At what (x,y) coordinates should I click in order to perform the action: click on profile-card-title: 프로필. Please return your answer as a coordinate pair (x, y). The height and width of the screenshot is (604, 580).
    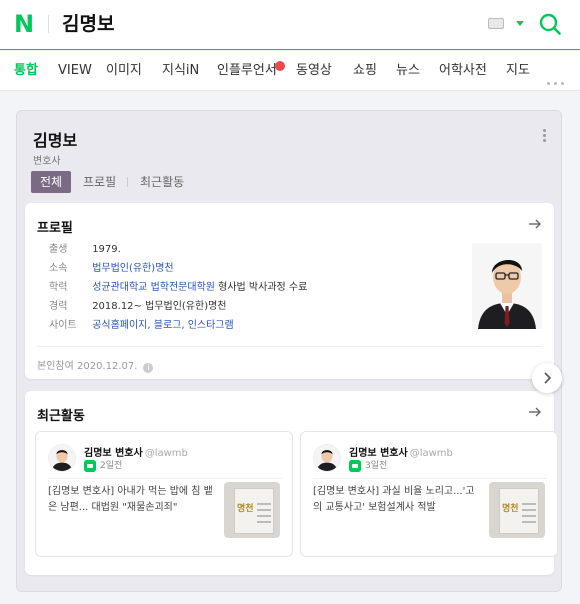
    Looking at the image, I should click on (55, 226).